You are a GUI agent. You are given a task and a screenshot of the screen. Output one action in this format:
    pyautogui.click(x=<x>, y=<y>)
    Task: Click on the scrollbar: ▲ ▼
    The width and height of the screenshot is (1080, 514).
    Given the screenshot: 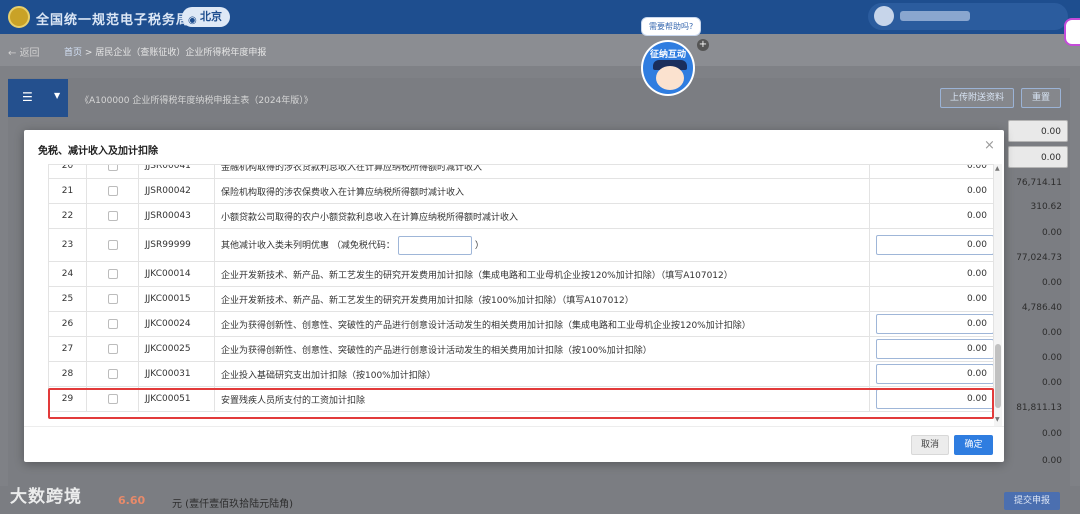 What is the action you would take?
    pyautogui.click(x=998, y=295)
    